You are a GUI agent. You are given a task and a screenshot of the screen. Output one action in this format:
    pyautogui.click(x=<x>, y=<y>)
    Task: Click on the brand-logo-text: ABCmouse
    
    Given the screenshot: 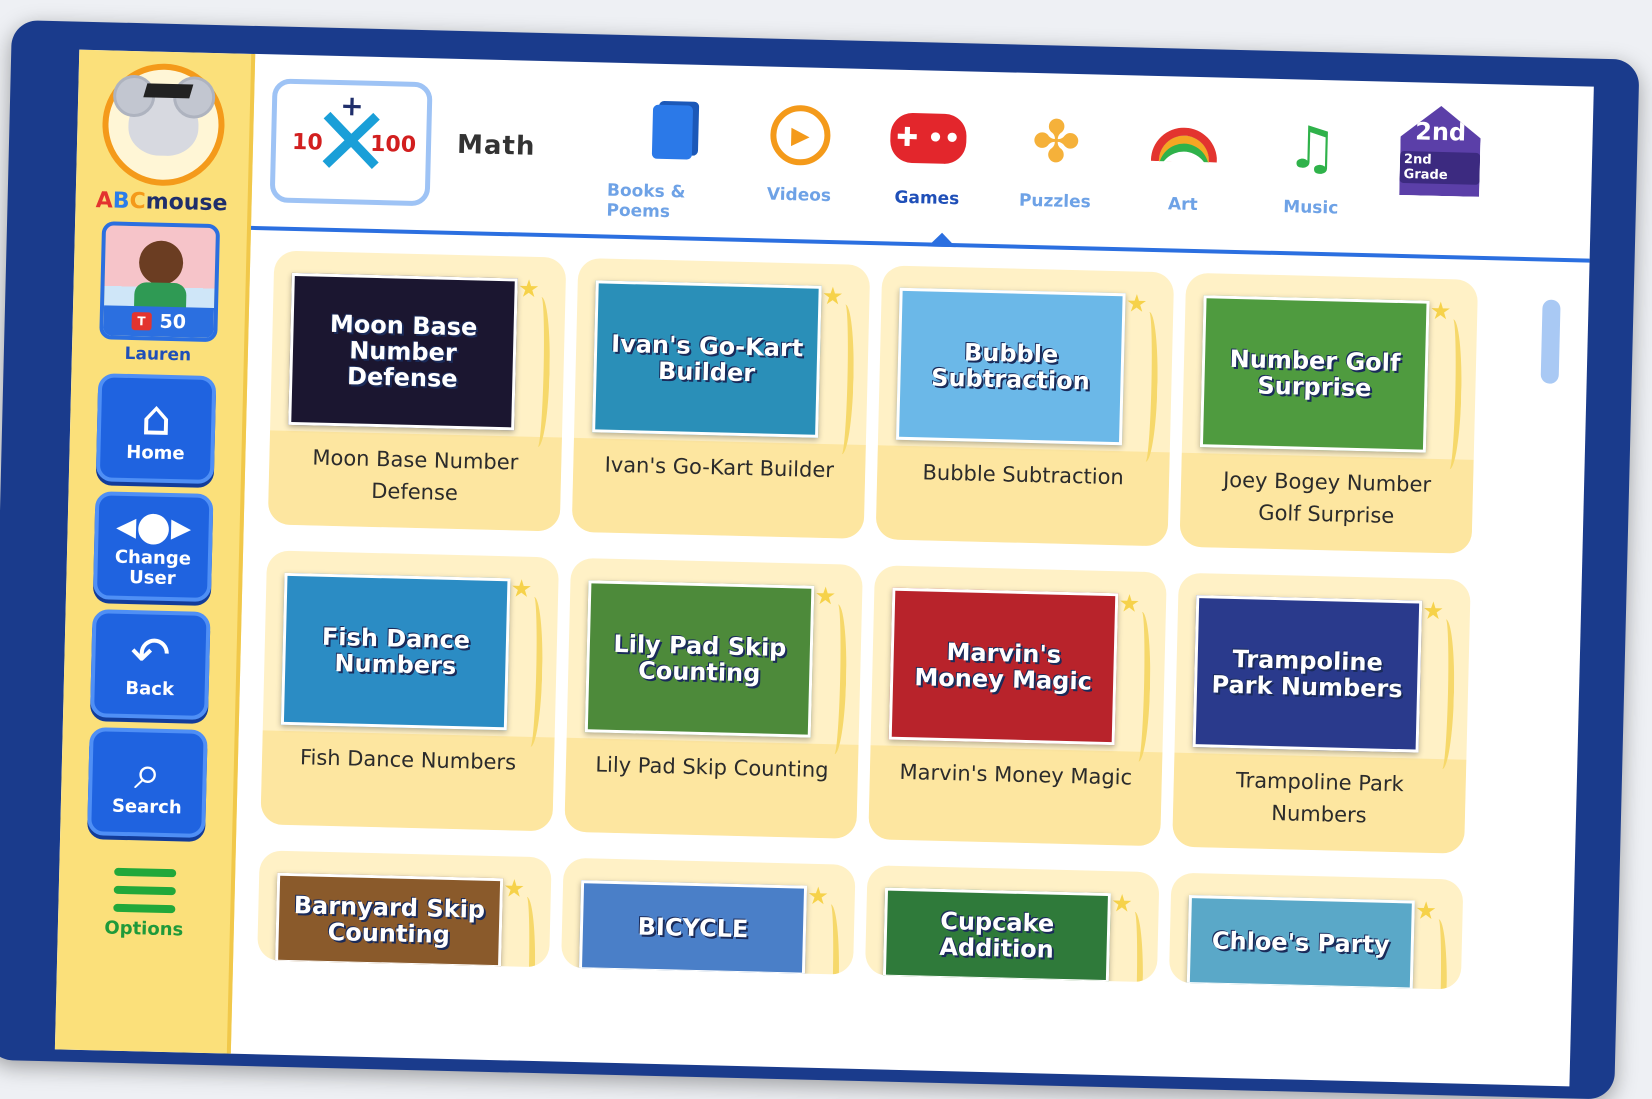 What is the action you would take?
    pyautogui.click(x=161, y=202)
    